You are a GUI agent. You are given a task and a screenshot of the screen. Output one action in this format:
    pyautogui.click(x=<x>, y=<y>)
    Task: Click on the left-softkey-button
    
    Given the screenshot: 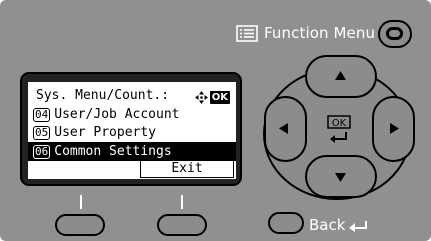 What is the action you would take?
    pyautogui.click(x=80, y=225)
    